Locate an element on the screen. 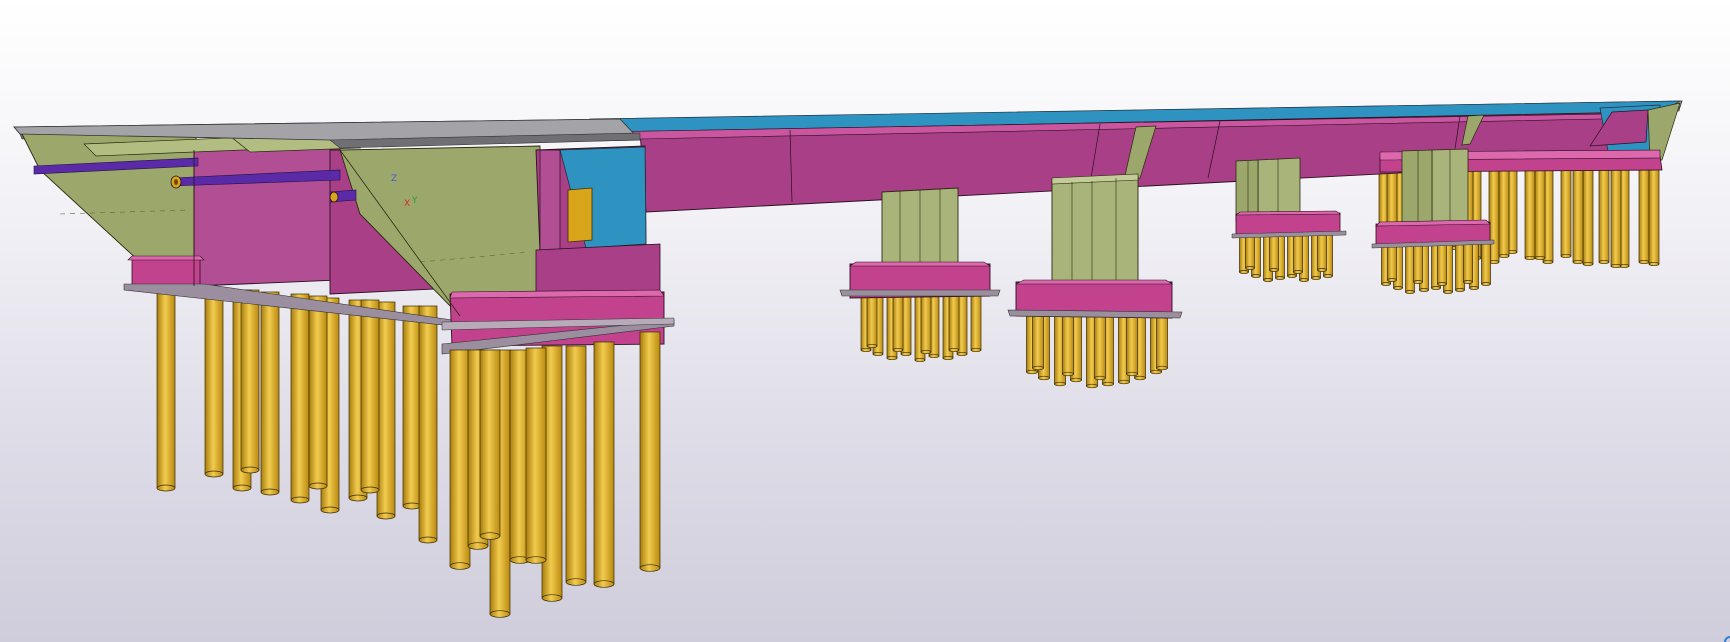  view-cube-icon is located at coordinates (1727, 639).